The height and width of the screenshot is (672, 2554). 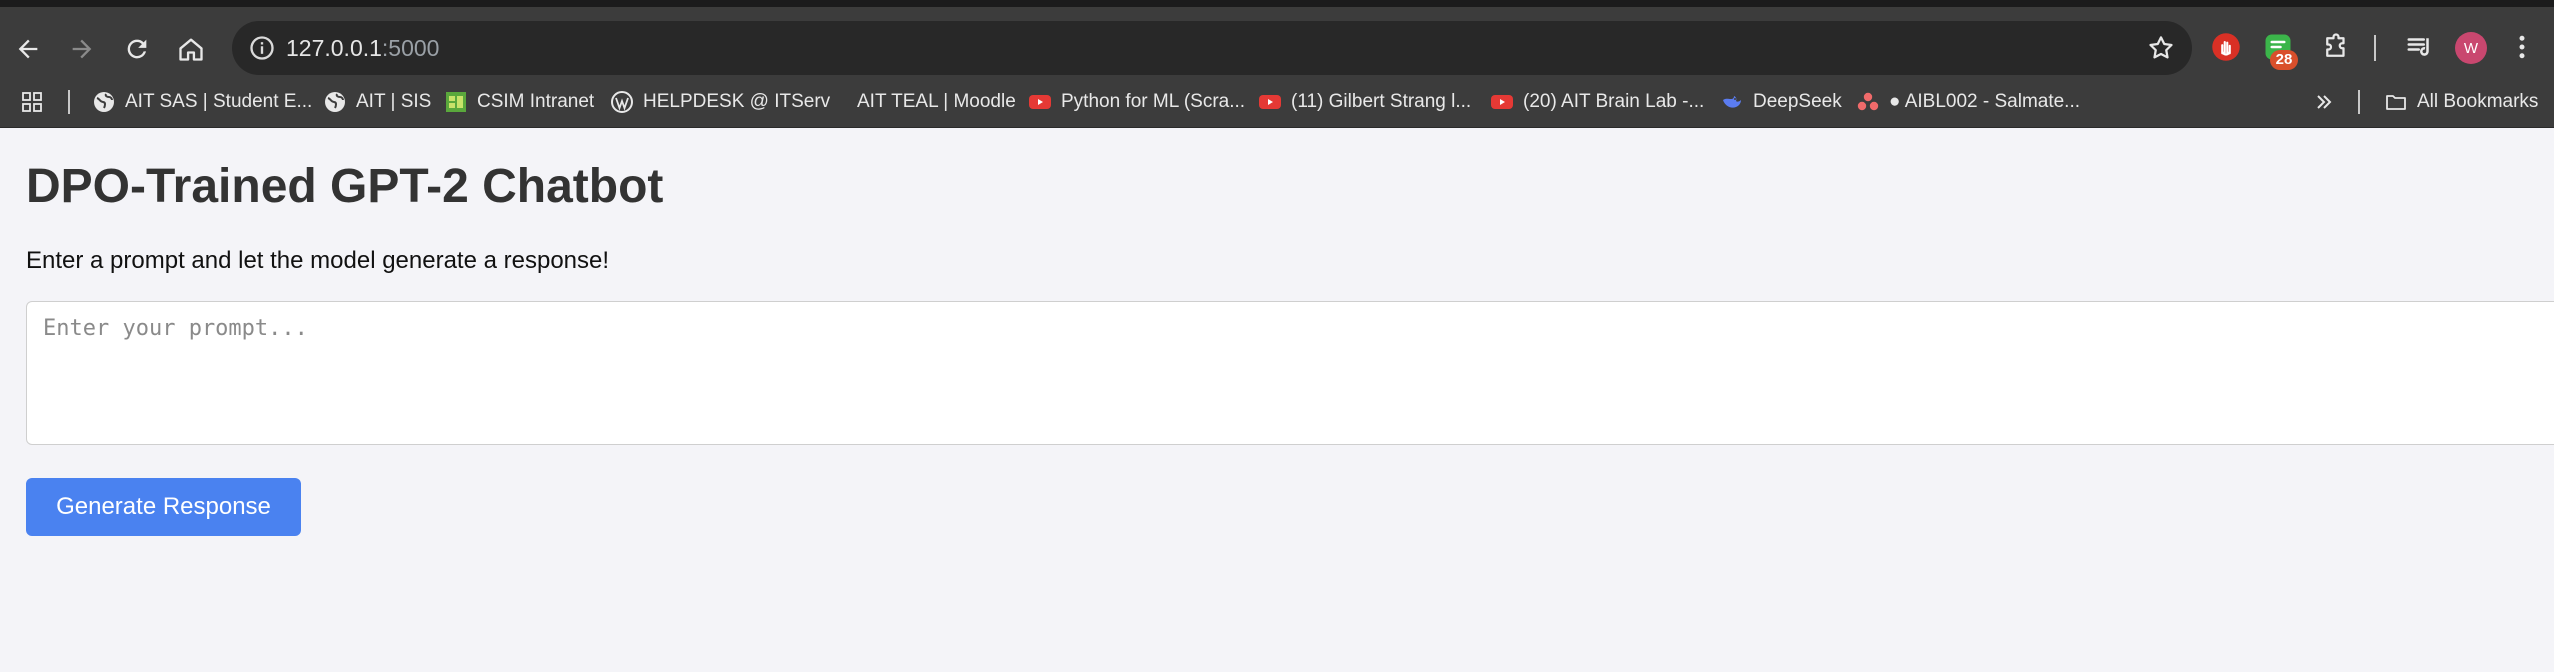 I want to click on csim-icon, so click(x=456, y=102).